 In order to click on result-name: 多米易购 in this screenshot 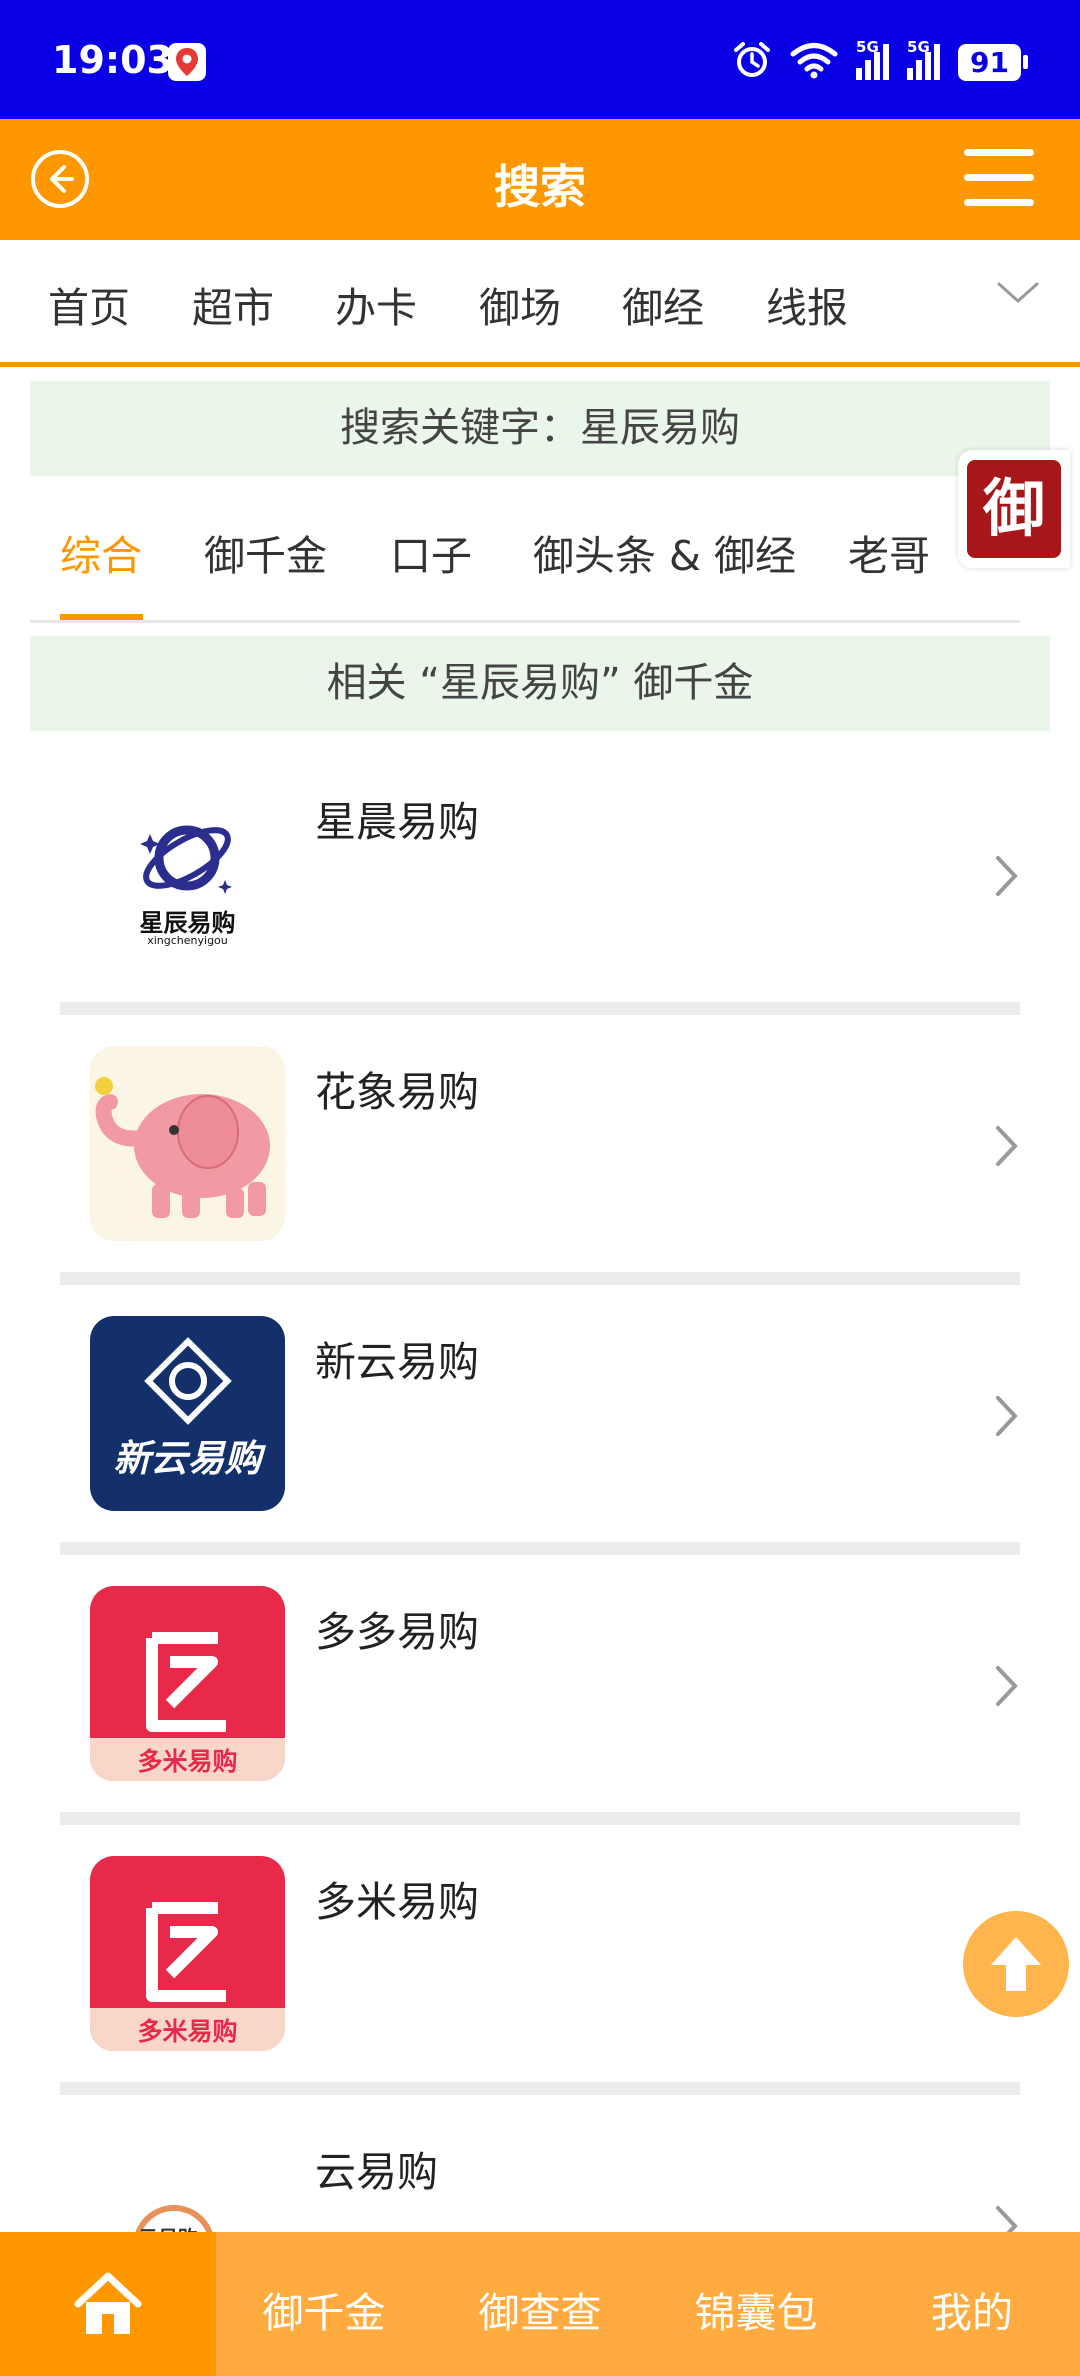, I will do `click(397, 1902)`.